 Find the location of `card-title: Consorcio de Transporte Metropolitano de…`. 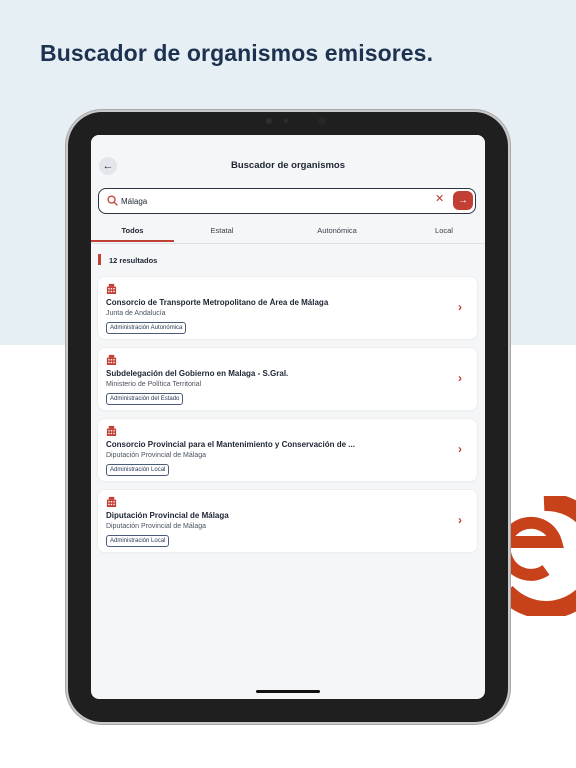

card-title: Consorcio de Transporte Metropolitano de… is located at coordinates (217, 302).